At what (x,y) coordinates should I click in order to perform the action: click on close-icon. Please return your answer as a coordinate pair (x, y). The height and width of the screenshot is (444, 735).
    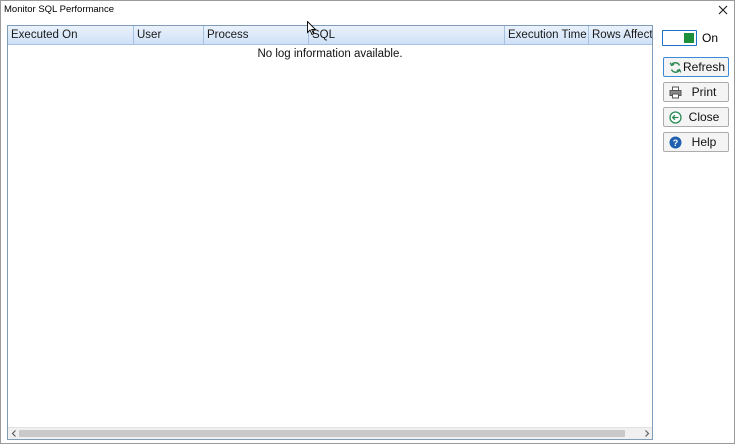
    Looking at the image, I should click on (723, 10).